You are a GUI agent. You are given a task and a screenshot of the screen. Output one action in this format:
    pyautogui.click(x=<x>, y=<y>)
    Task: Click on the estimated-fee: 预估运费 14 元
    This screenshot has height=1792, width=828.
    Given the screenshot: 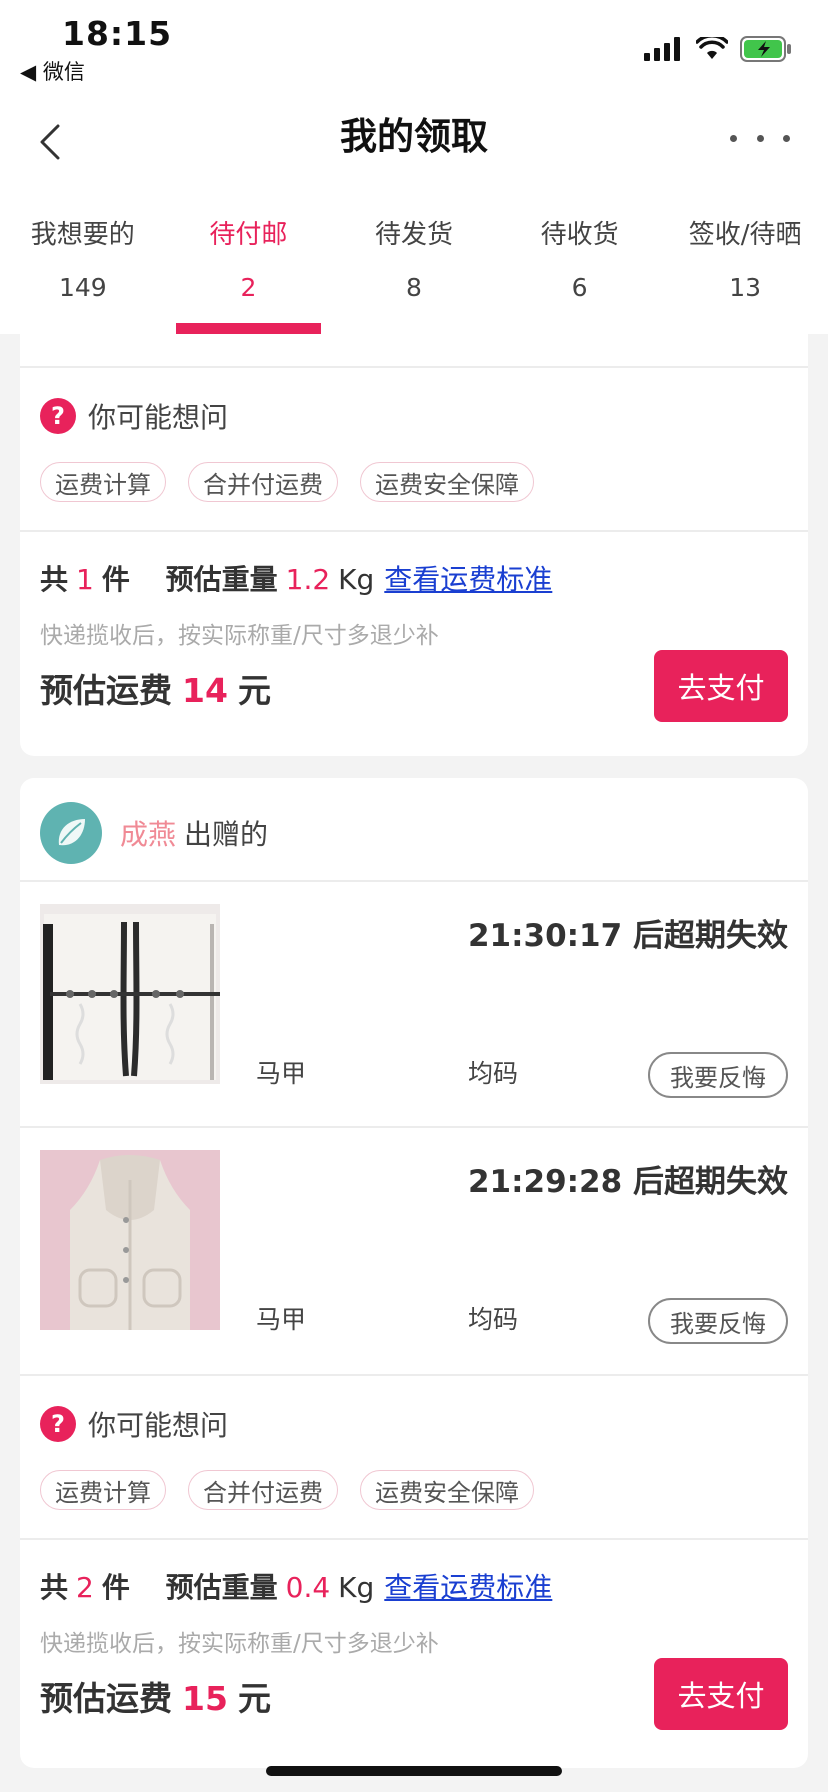 What is the action you would take?
    pyautogui.click(x=155, y=688)
    